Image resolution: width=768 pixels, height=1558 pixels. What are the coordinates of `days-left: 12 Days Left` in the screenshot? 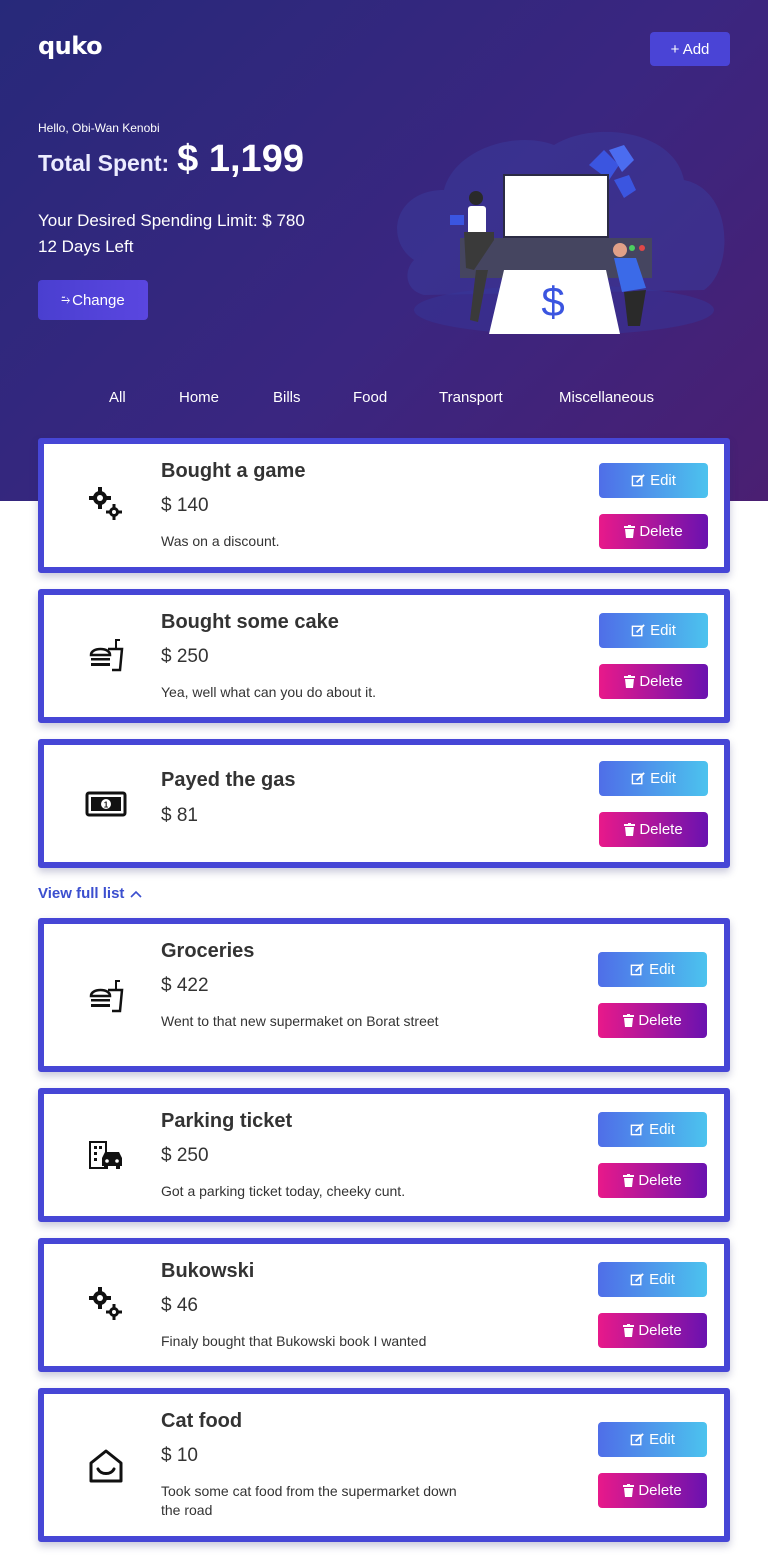 It's located at (86, 246).